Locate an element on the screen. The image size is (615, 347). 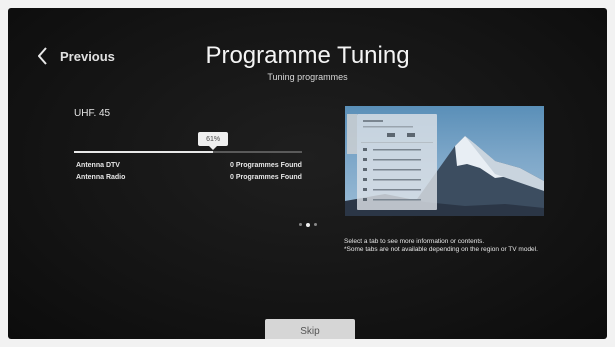
channel-label: UHF. 45 is located at coordinates (92, 113).